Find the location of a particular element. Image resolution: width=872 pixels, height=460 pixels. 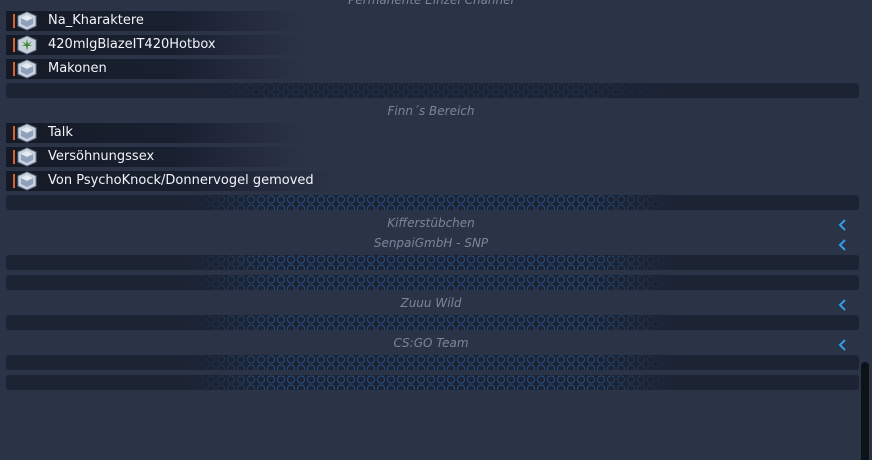

group-header-kifferstuebchen: Kifferstübchen is located at coordinates (431, 223).